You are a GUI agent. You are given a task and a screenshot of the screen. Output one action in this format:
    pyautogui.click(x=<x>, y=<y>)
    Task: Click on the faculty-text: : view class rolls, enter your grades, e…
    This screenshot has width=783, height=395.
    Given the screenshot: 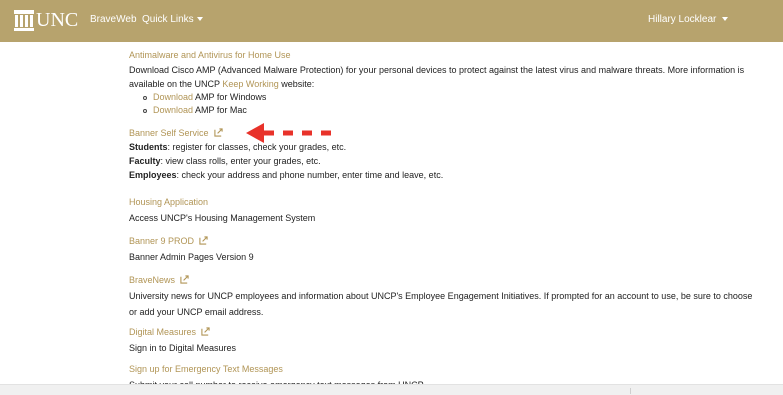 What is the action you would take?
    pyautogui.click(x=240, y=161)
    